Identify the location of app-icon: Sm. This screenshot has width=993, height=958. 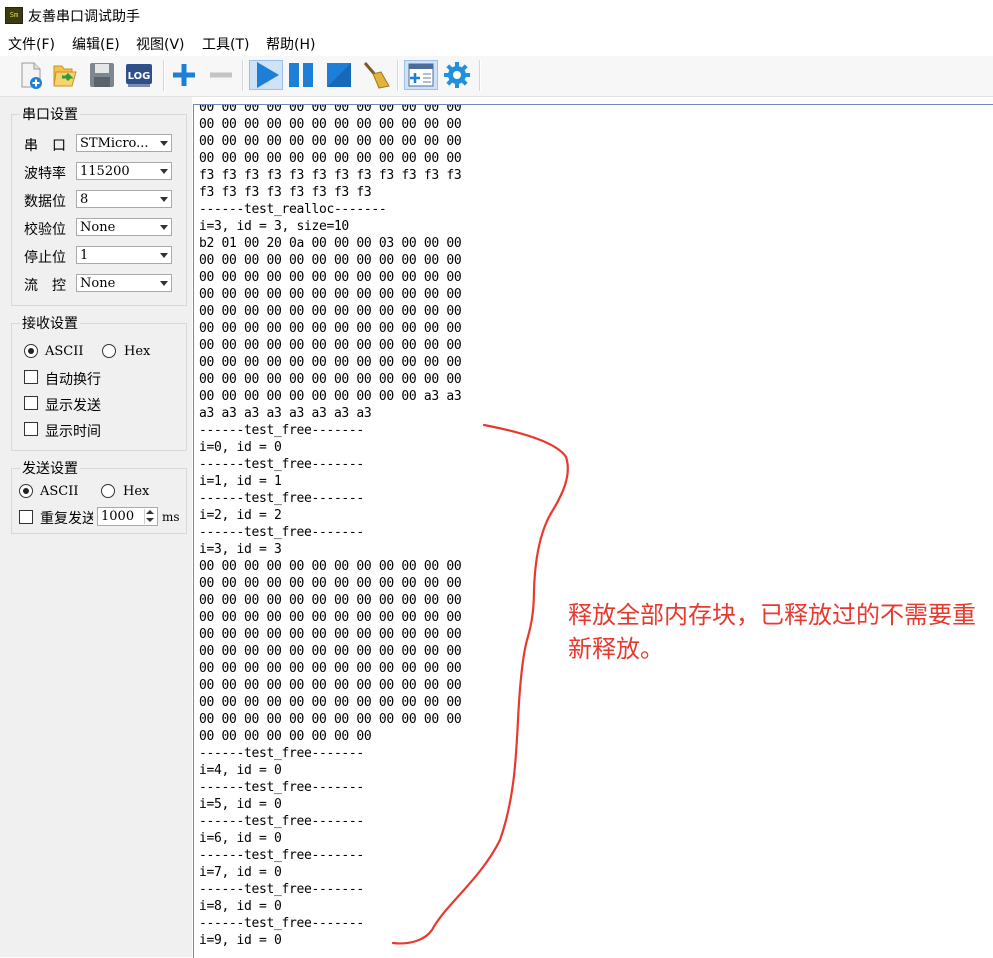
(14, 15).